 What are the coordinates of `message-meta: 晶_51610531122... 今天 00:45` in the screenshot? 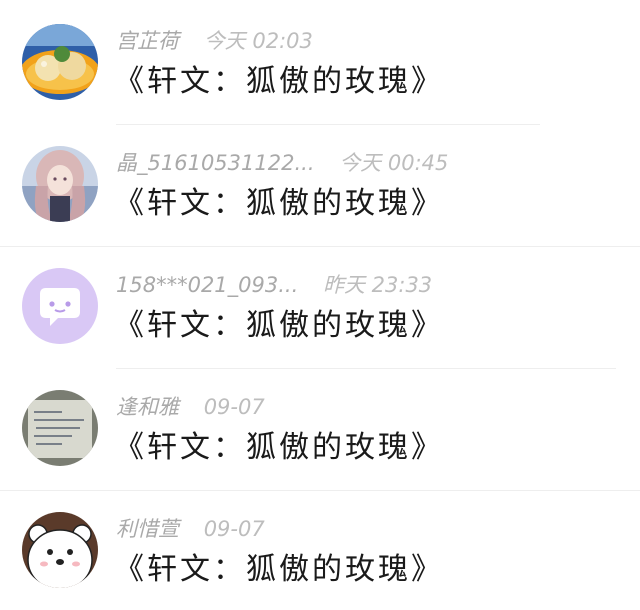 It's located at (282, 163).